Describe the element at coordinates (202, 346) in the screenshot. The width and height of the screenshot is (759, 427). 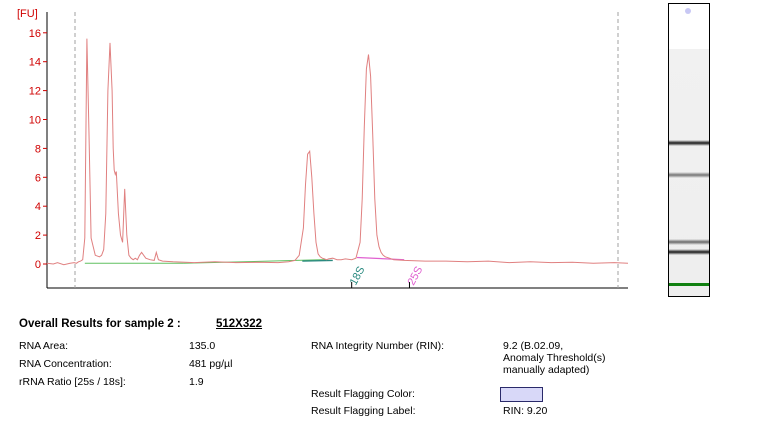
I see `rna-area-value: 135.0` at that location.